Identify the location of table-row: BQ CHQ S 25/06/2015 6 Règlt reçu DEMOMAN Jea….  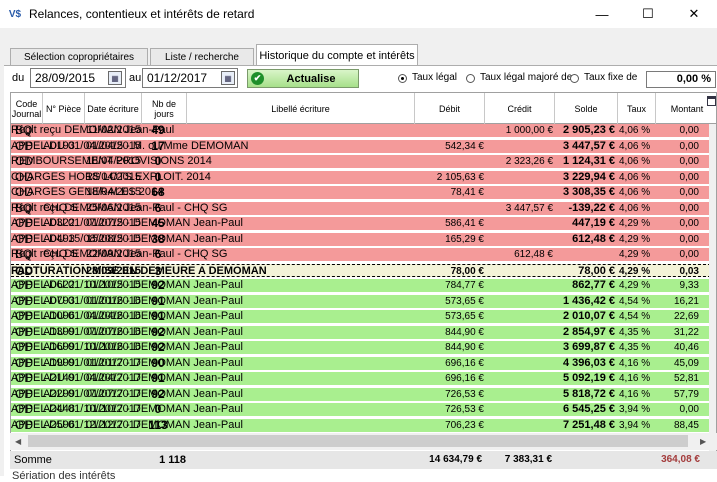
(361, 208).